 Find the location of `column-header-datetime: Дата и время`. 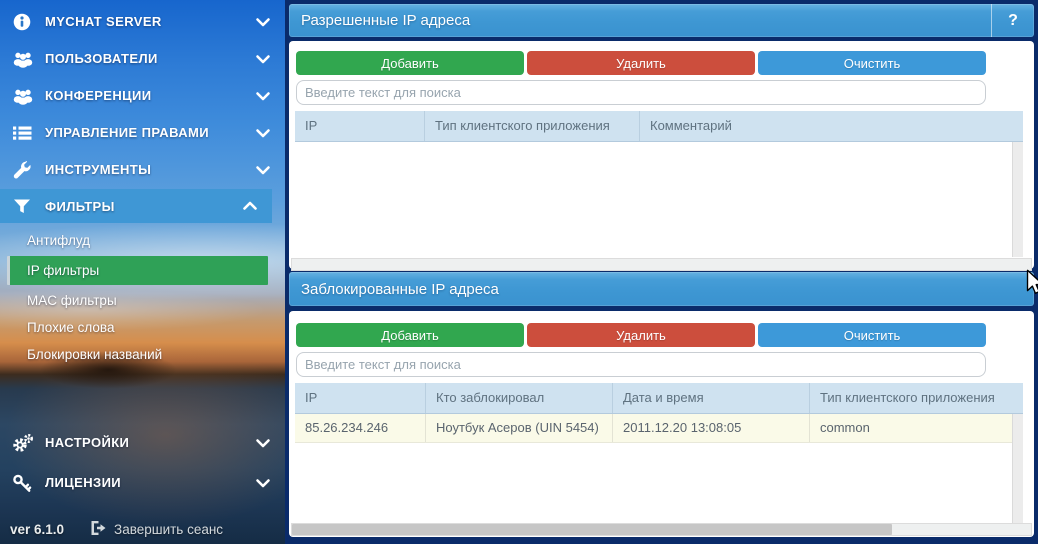

column-header-datetime: Дата и время is located at coordinates (711, 398).